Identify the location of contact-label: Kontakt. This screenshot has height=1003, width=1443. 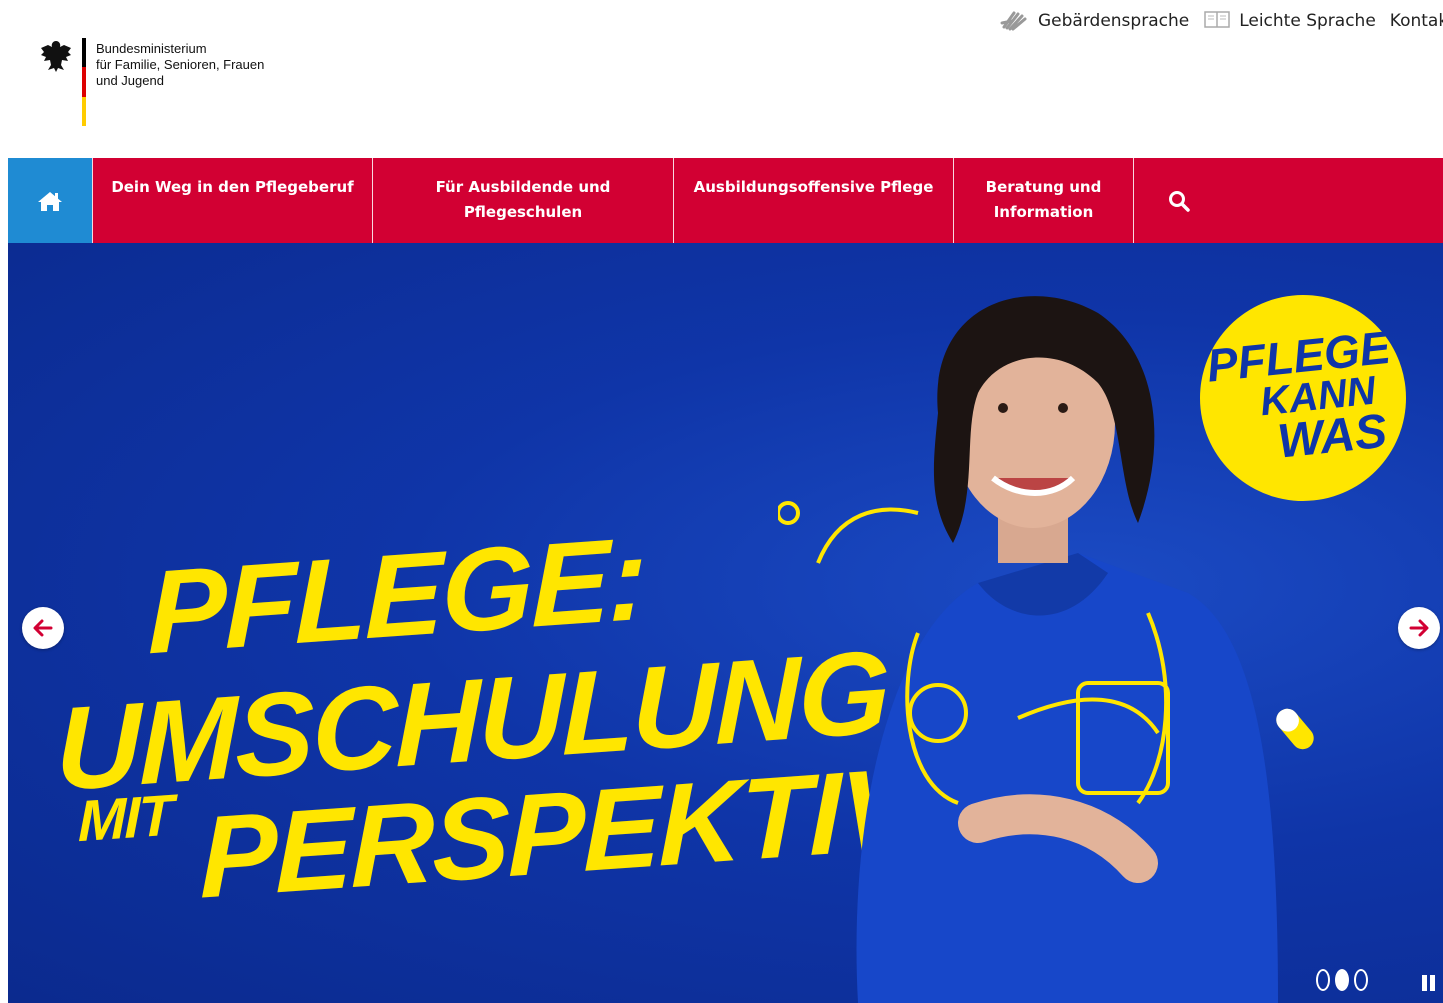
(1416, 21).